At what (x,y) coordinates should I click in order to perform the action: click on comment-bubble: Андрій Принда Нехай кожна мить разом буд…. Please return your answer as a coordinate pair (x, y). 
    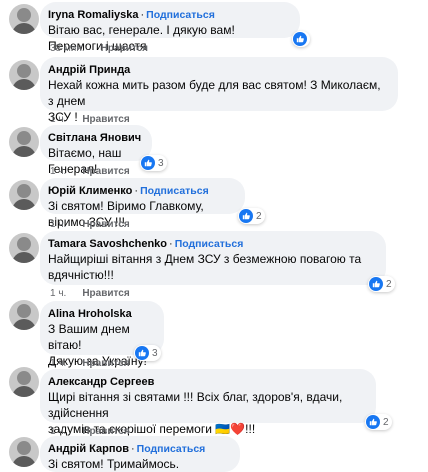
    Looking at the image, I should click on (219, 90).